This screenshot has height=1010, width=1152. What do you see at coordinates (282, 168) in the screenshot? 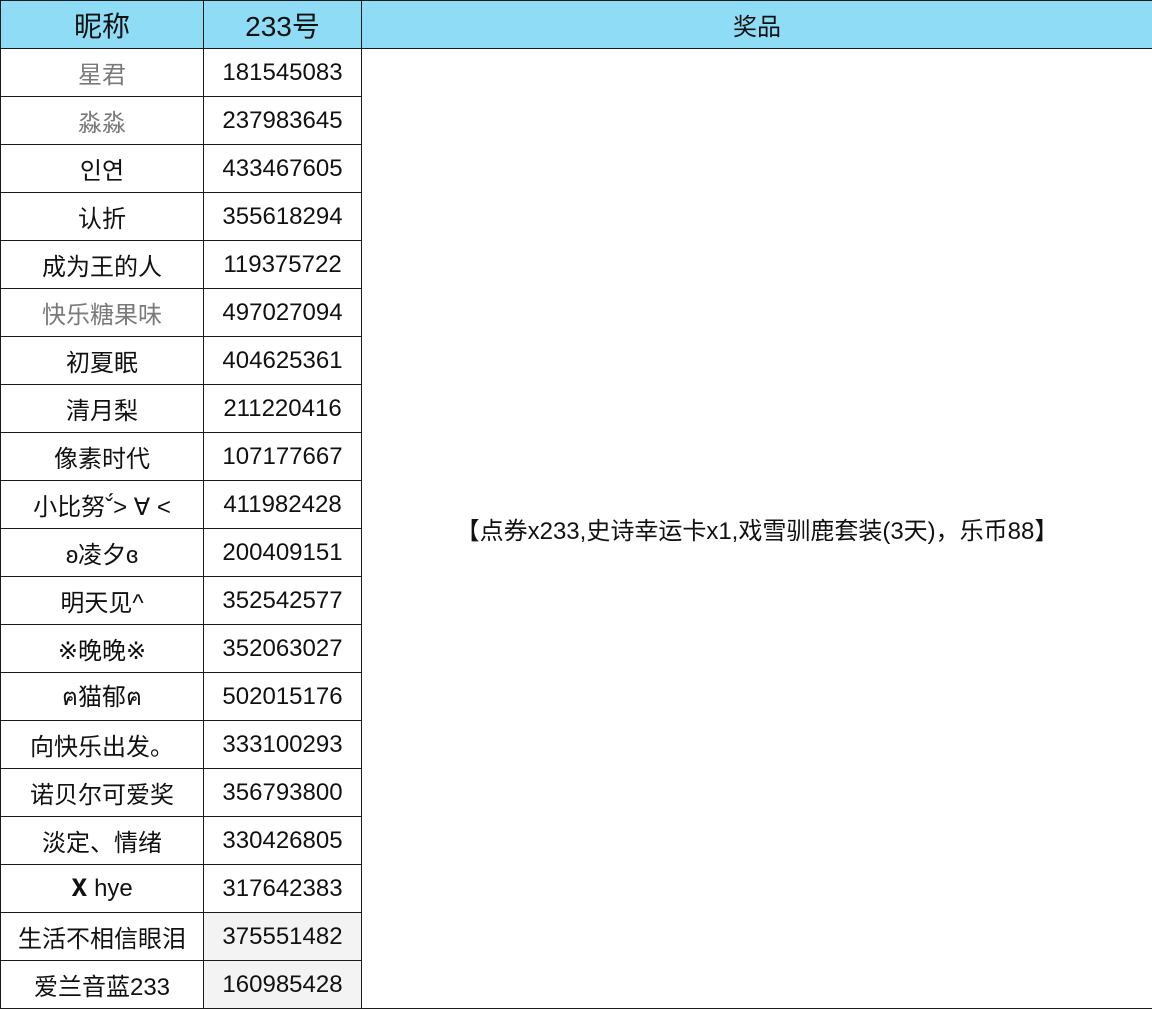
I see `id-cell: 433467605` at bounding box center [282, 168].